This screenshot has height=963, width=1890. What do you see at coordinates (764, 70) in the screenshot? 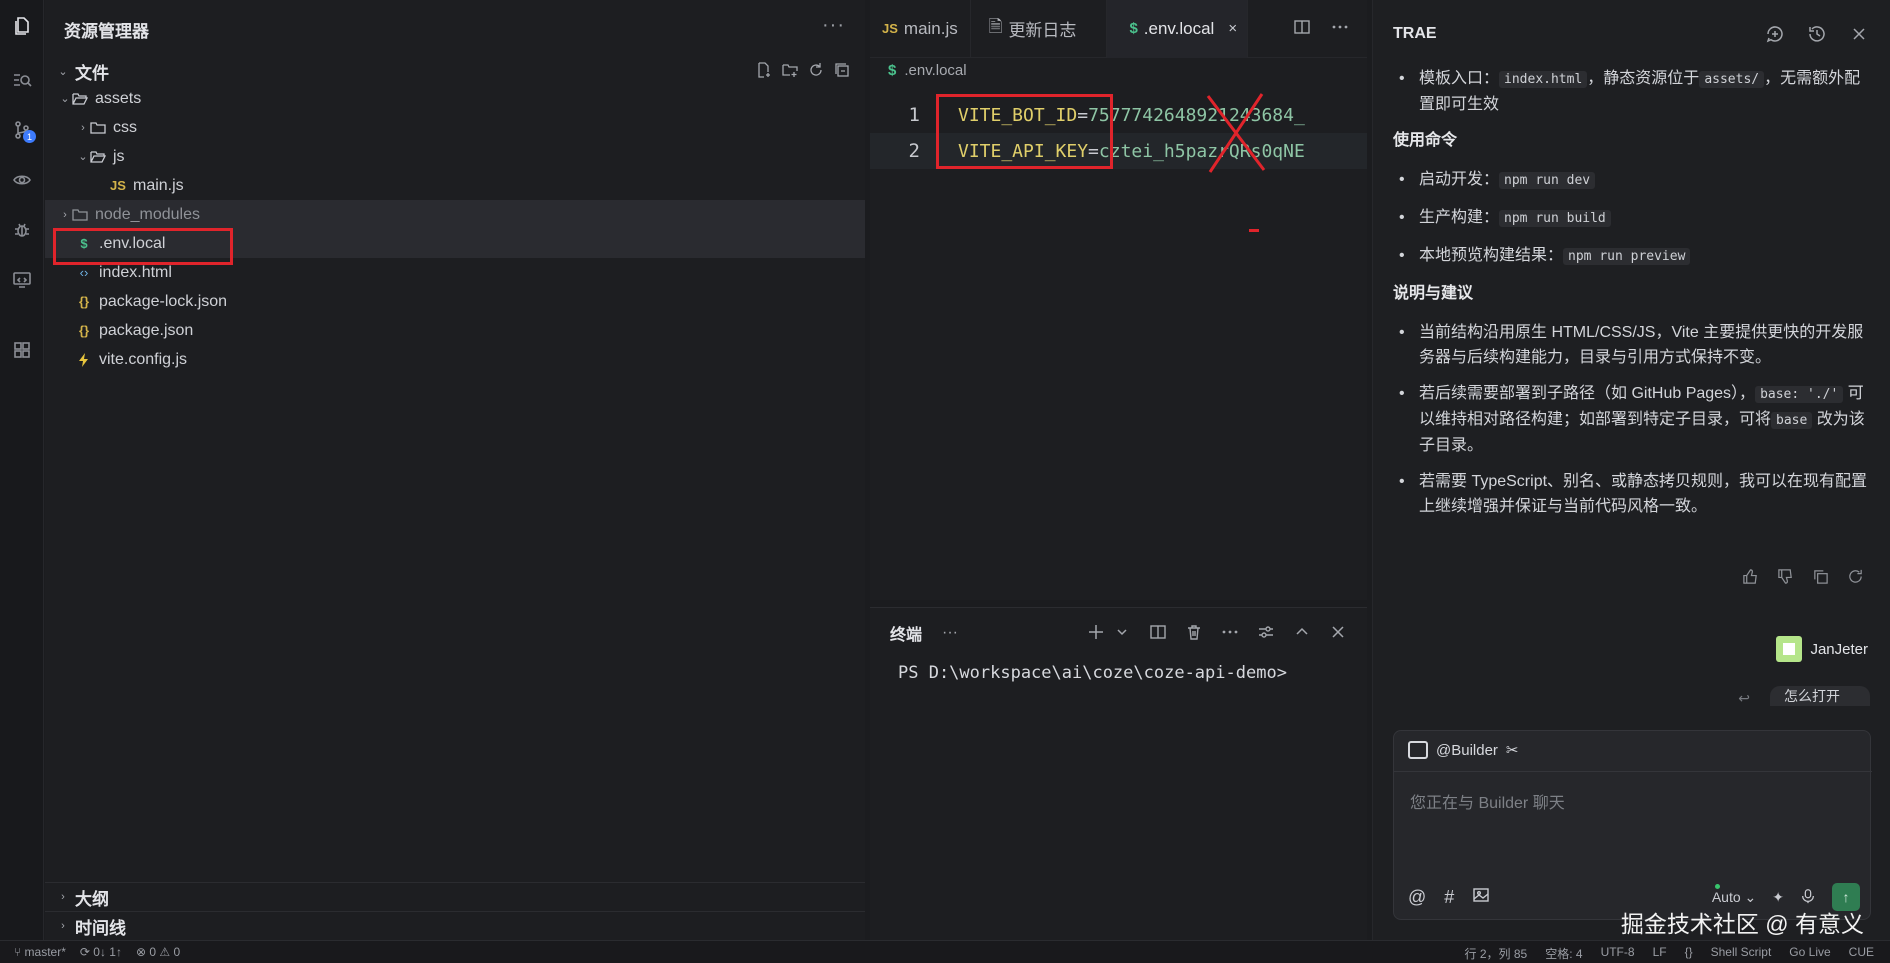
I see `new-file-icon` at bounding box center [764, 70].